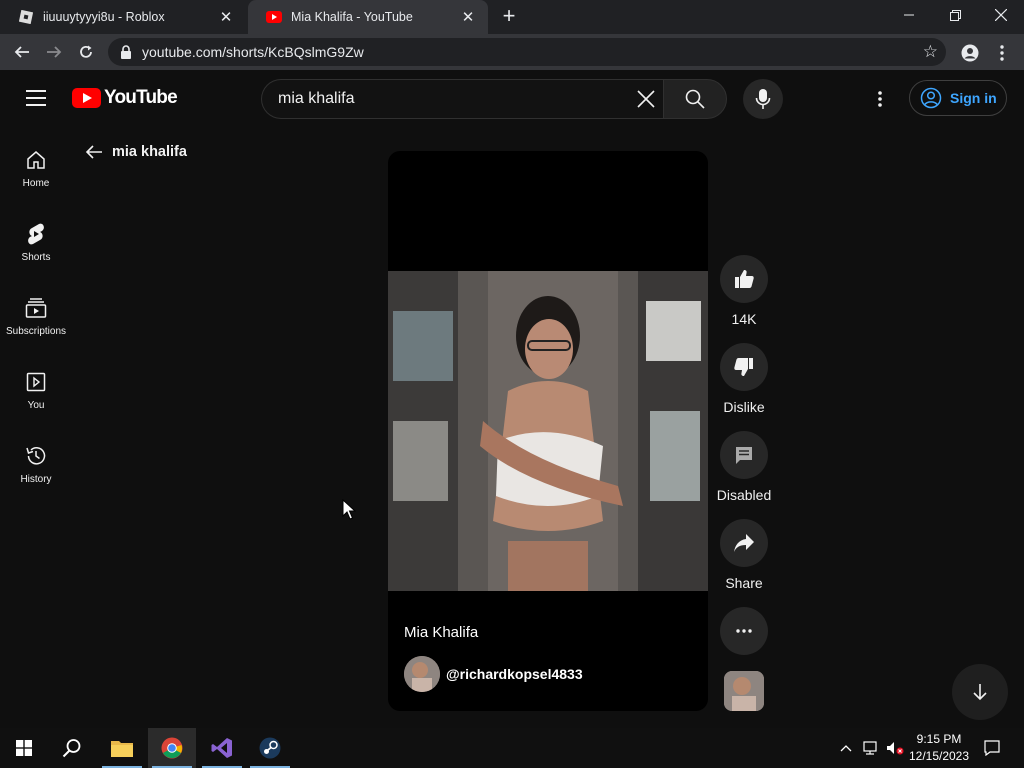  Describe the element at coordinates (36, 382) in the screenshot. I see `sidebar-item-you: You` at that location.